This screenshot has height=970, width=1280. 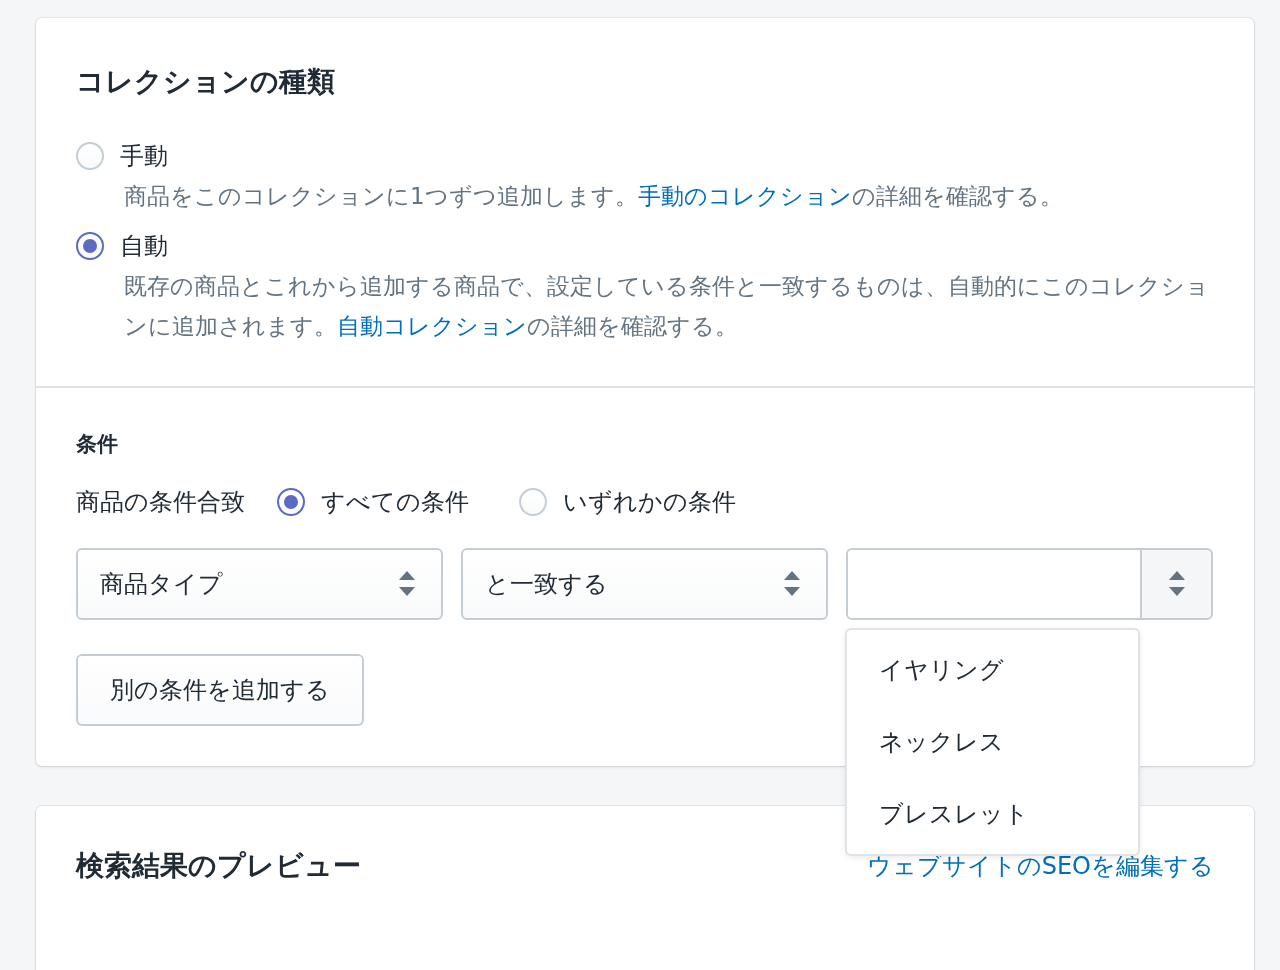 What do you see at coordinates (992, 814) in the screenshot?
I see `menu-item: ブレスレット` at bounding box center [992, 814].